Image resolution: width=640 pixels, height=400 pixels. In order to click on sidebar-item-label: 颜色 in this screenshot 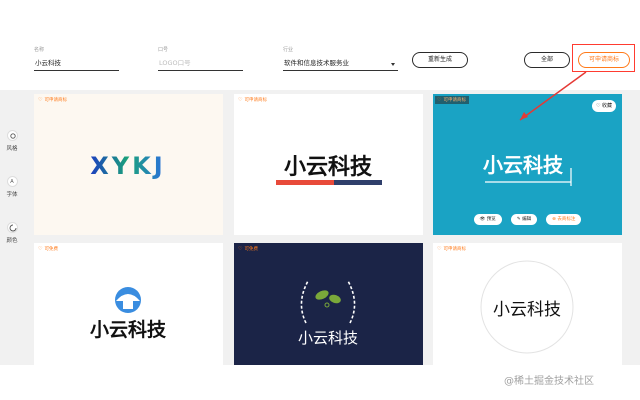, I will do `click(12, 241)`.